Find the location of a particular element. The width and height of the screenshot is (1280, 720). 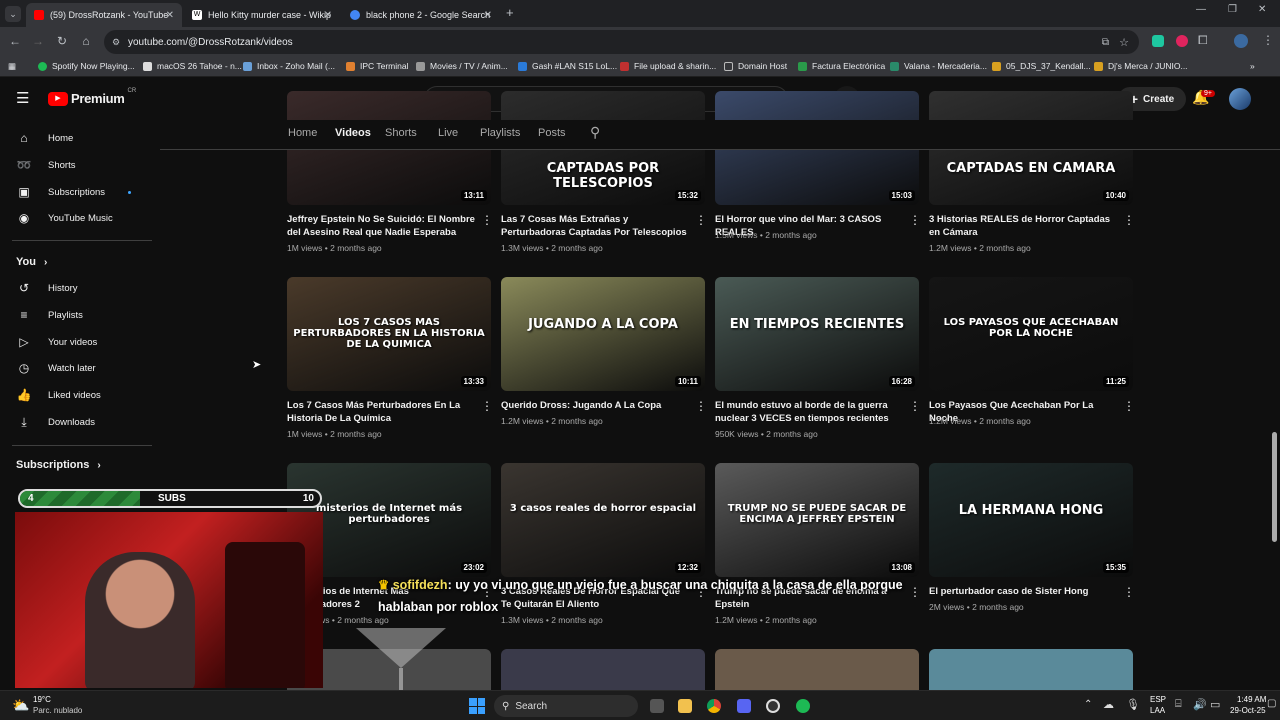

mic-tray-icon: 🎙 is located at coordinates (1133, 704).